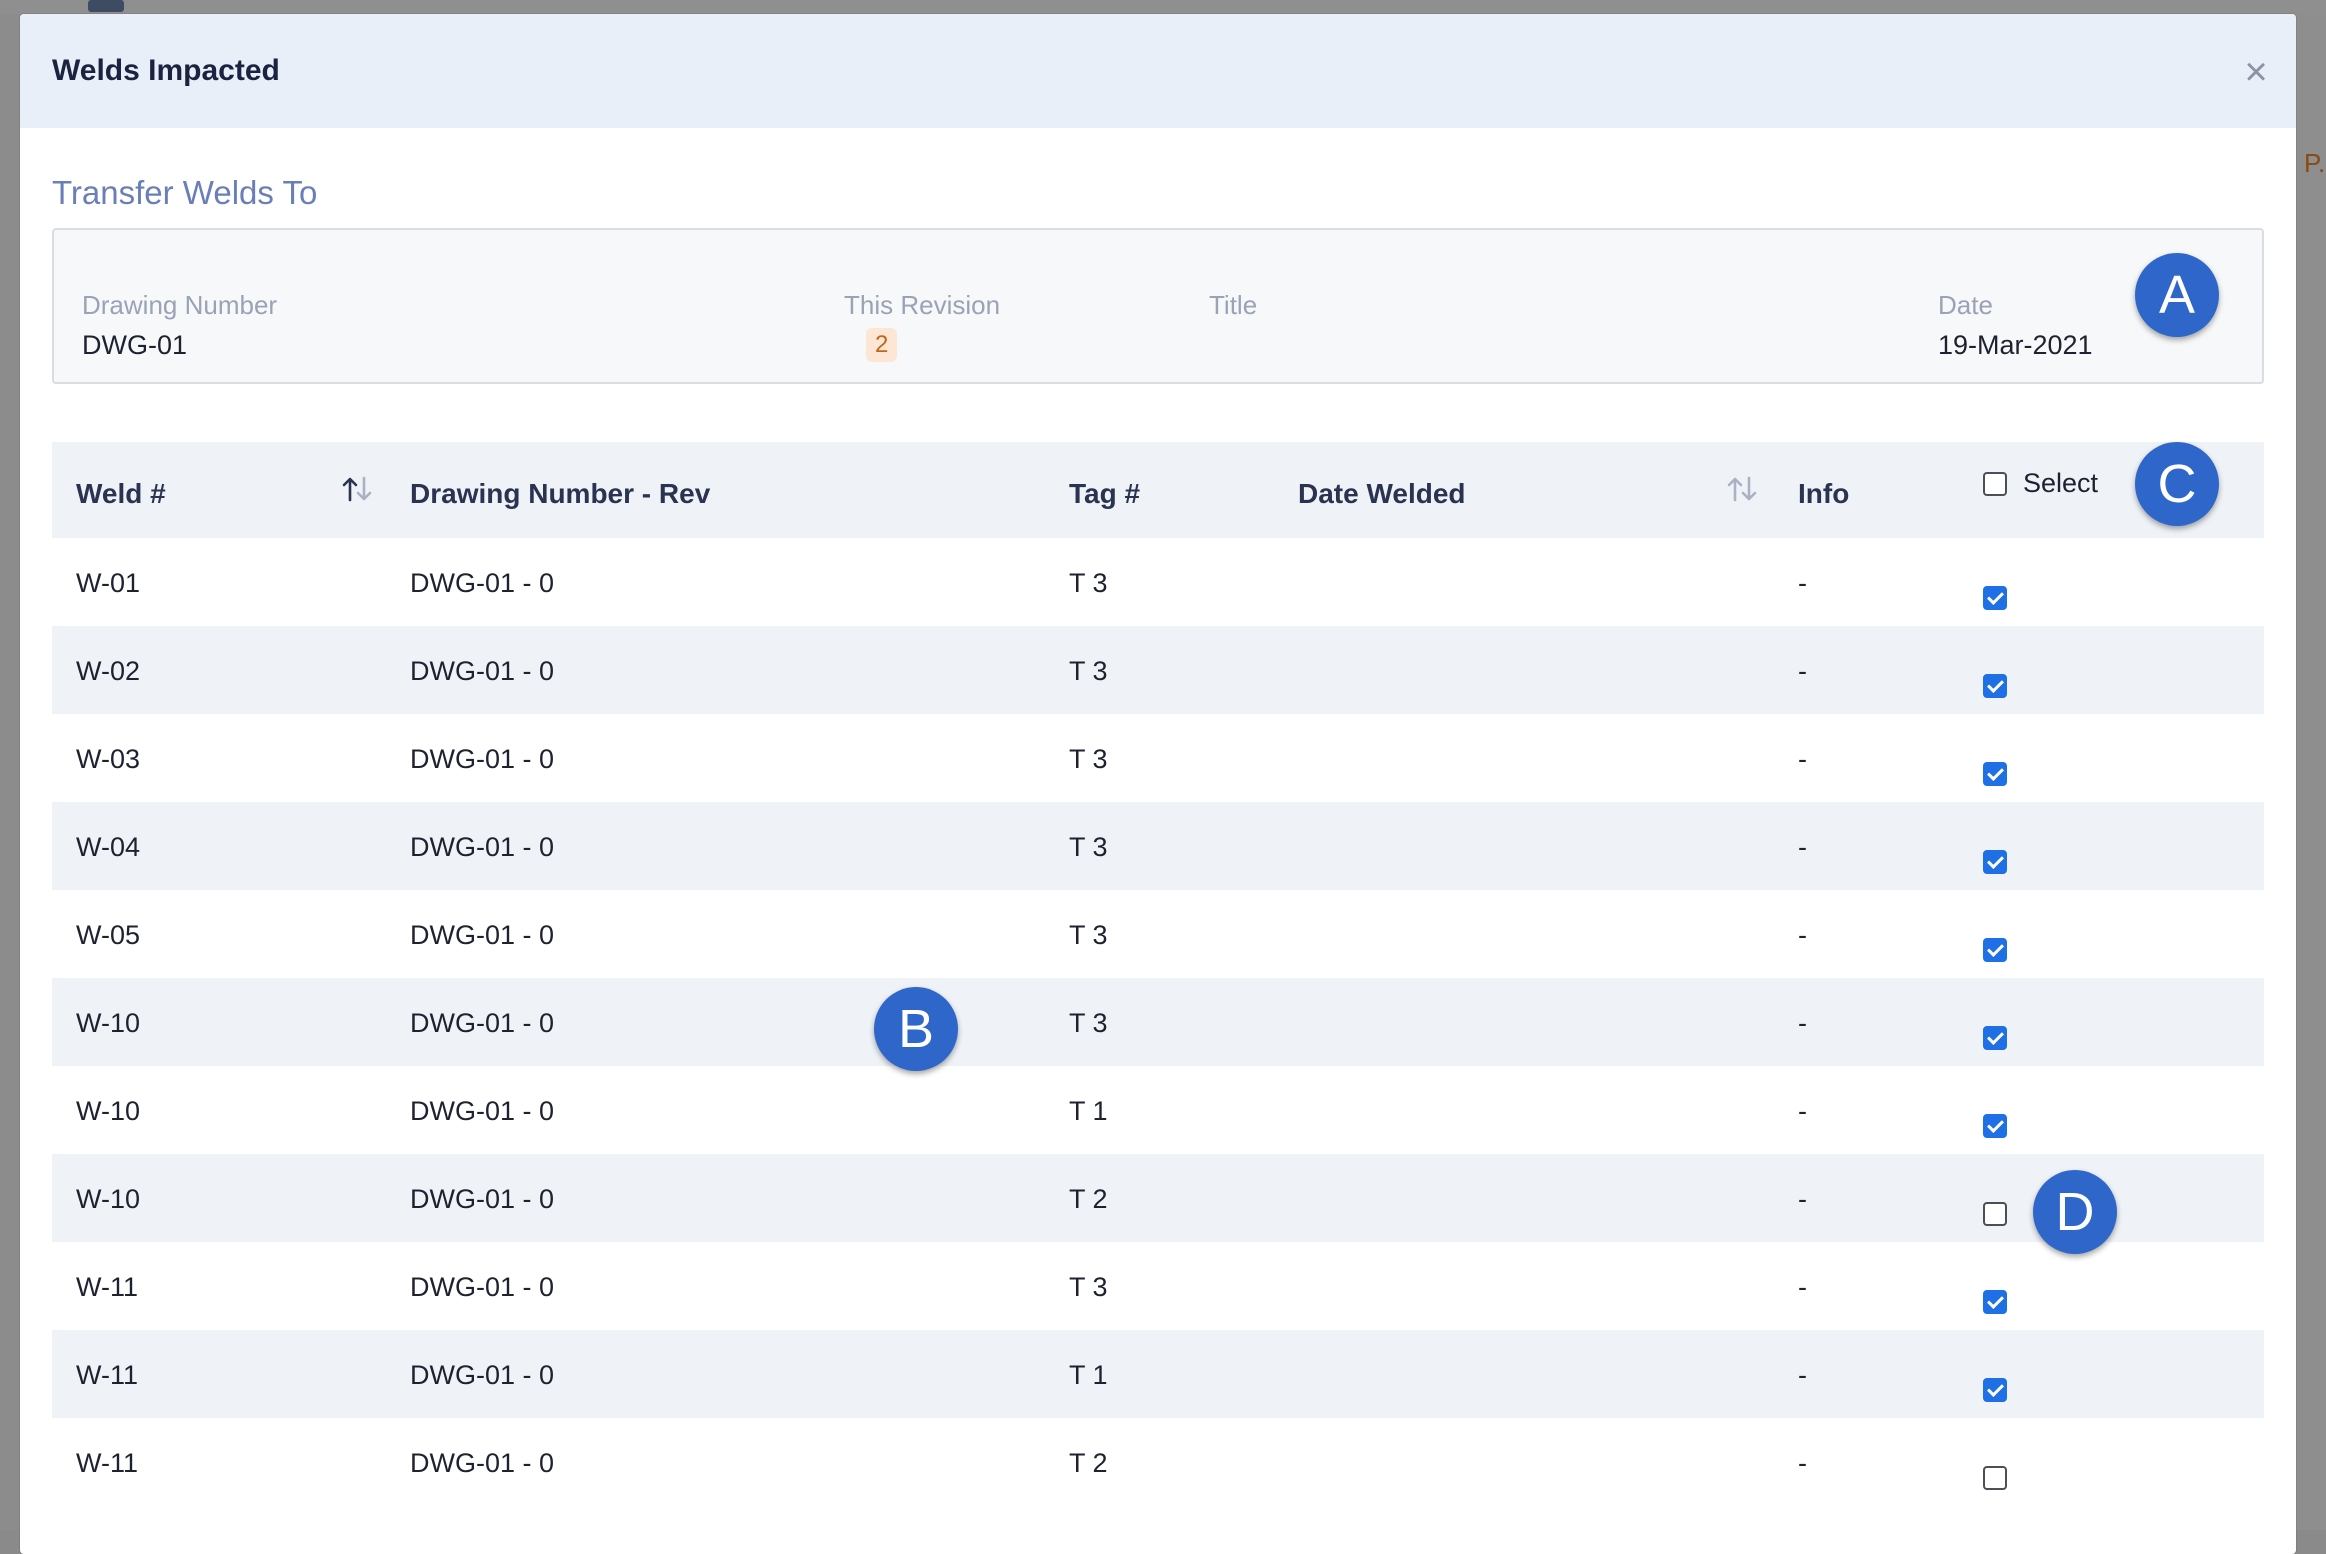 The height and width of the screenshot is (1554, 2326). Describe the element at coordinates (1995, 483) in the screenshot. I see `select-all-checkbox` at that location.